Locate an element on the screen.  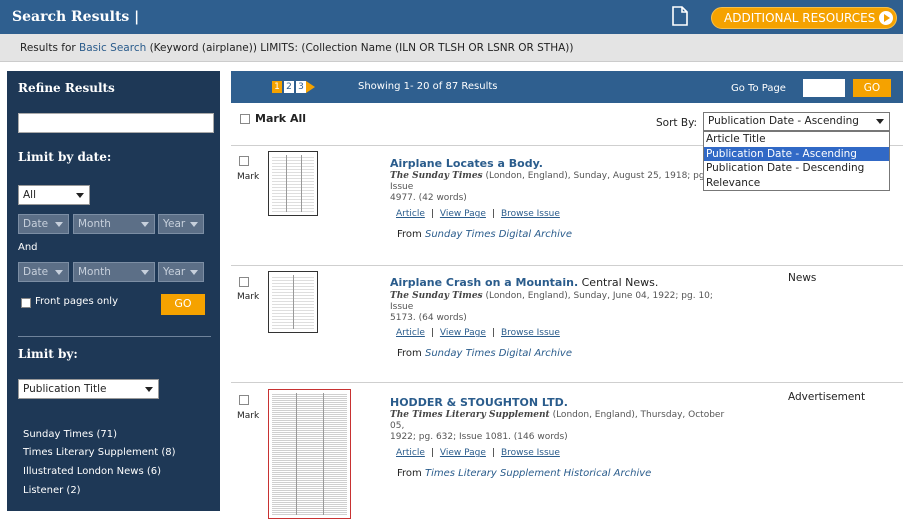
additional-resources-button: ADDITIONAL RESOURCES is located at coordinates (804, 18).